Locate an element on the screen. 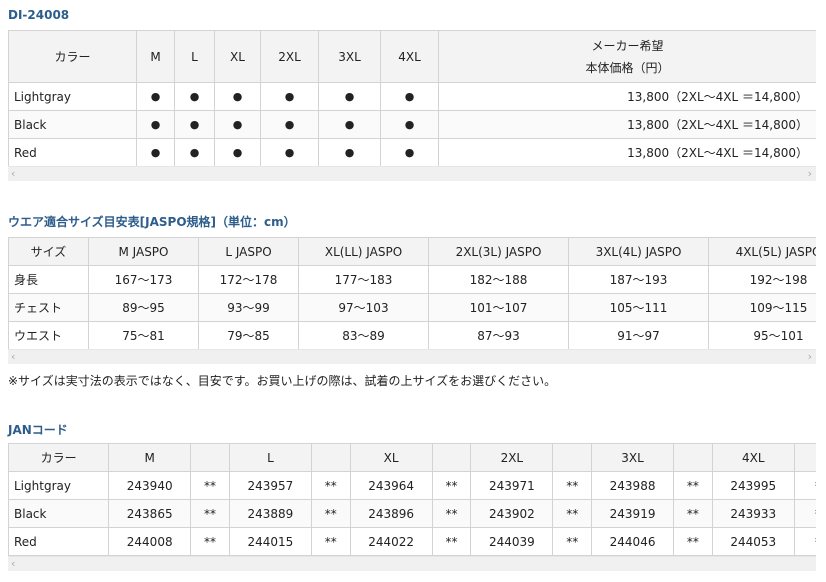 The height and width of the screenshot is (582, 826). jan-code: 243971 is located at coordinates (512, 485).